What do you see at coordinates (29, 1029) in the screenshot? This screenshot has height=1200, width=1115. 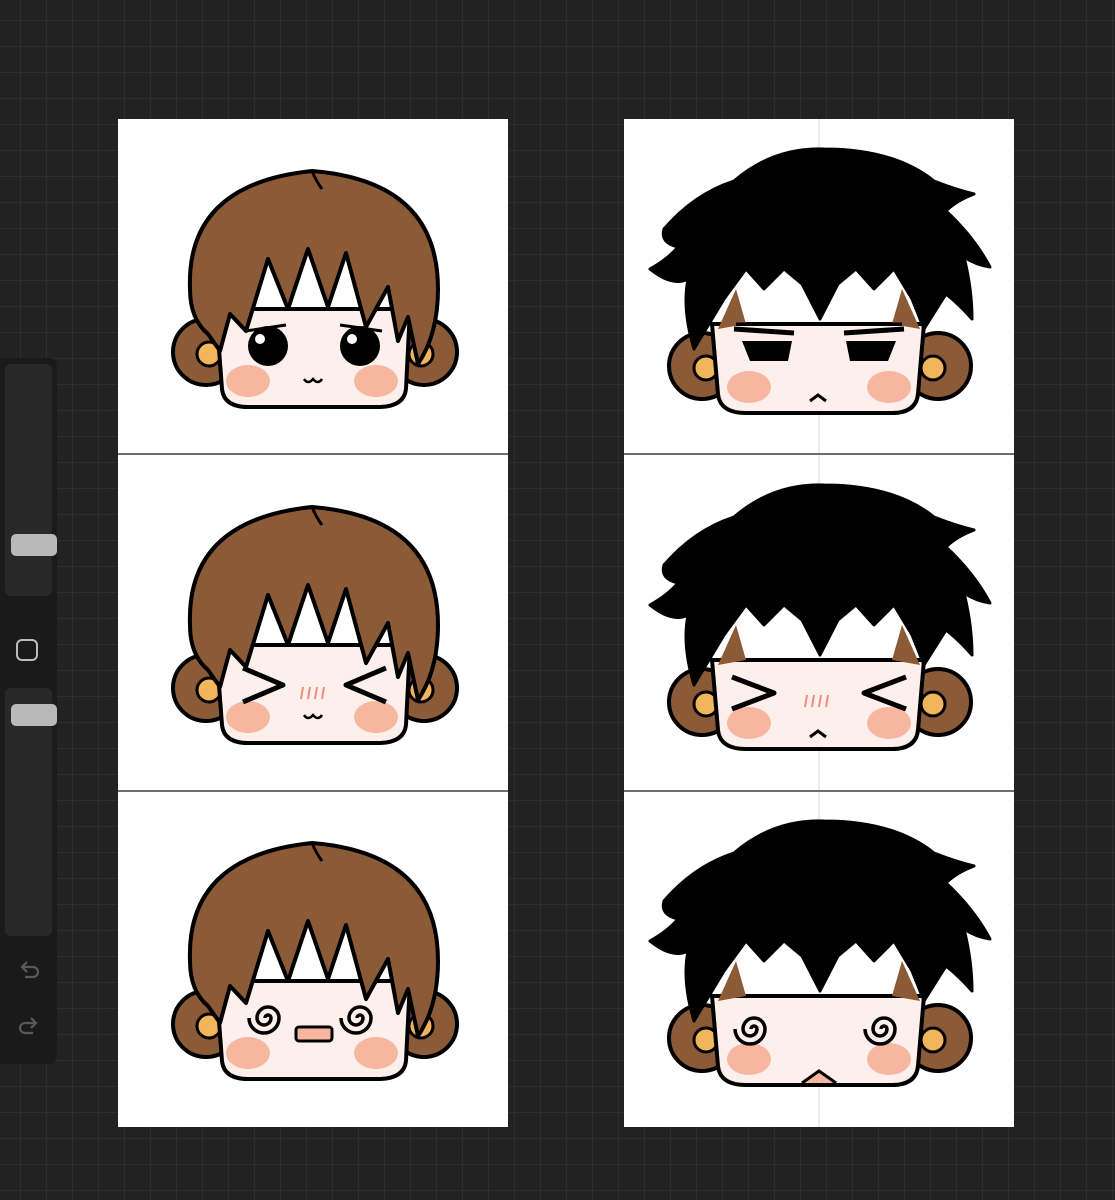 I see `redo-icon` at bounding box center [29, 1029].